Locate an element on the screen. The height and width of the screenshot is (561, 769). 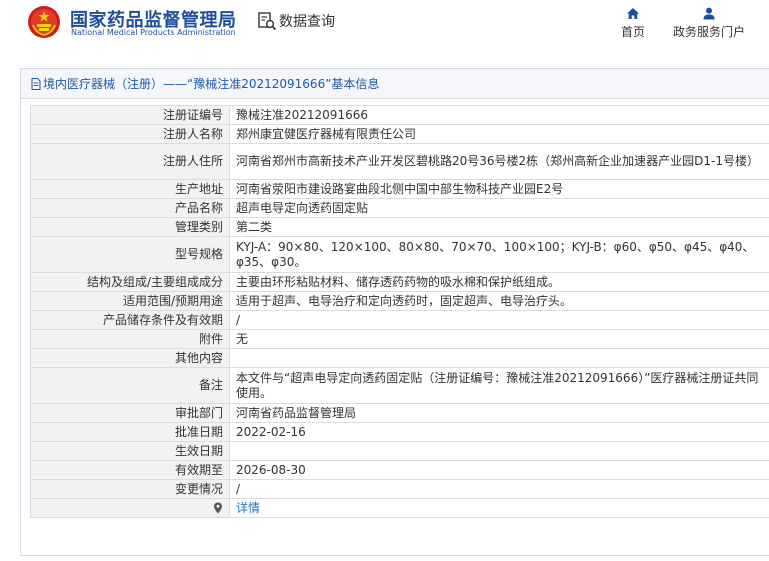
row-label: 其他内容 is located at coordinates (130, 358).